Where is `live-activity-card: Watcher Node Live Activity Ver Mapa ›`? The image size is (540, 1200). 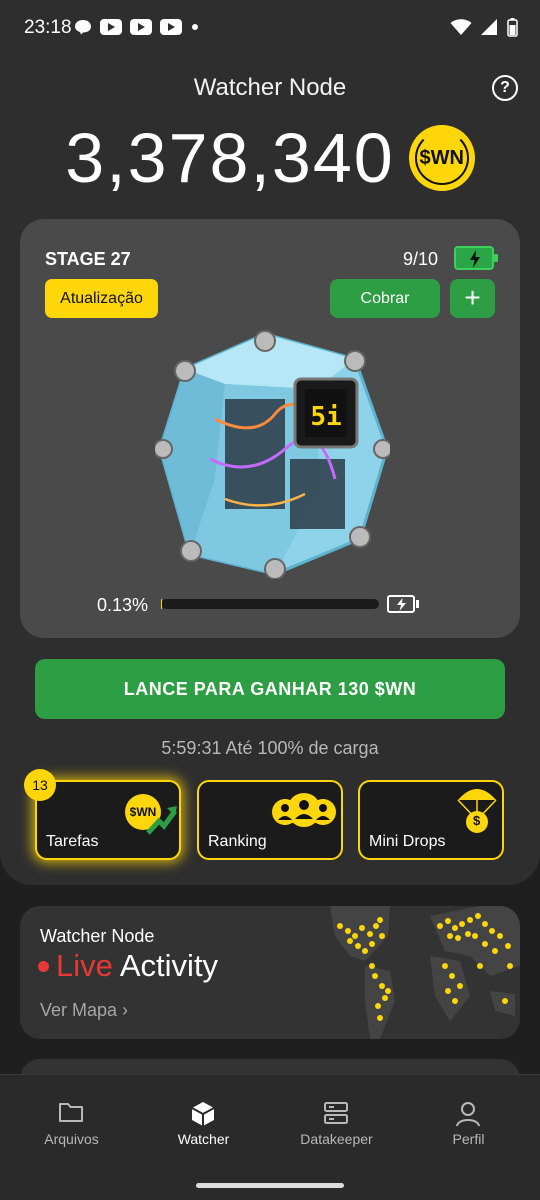
live-activity-card: Watcher Node Live Activity Ver Mapa › is located at coordinates (270, 972).